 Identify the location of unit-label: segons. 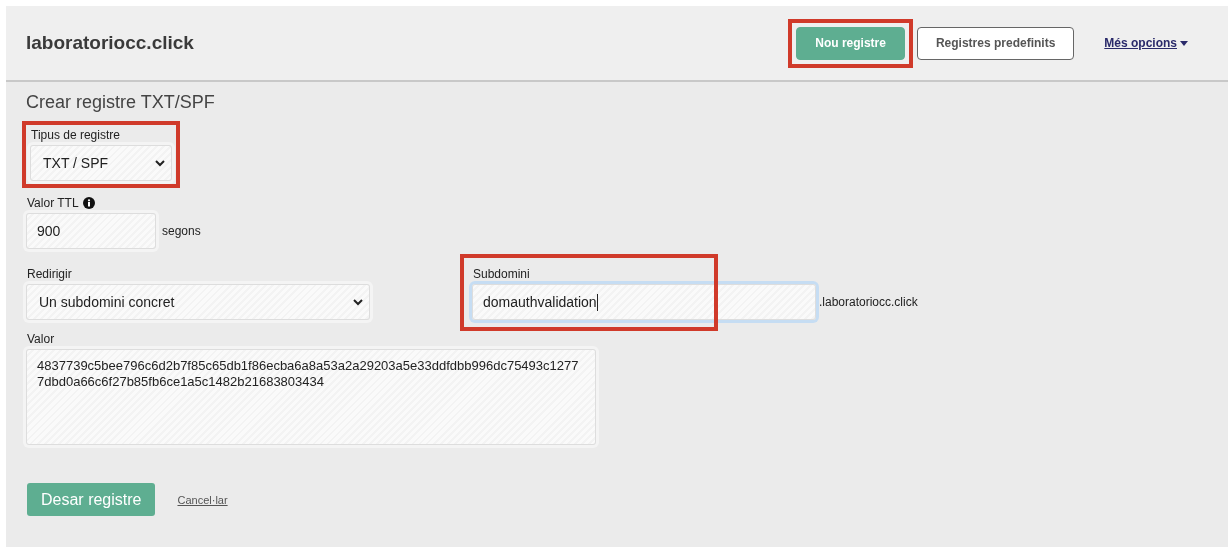
(181, 231).